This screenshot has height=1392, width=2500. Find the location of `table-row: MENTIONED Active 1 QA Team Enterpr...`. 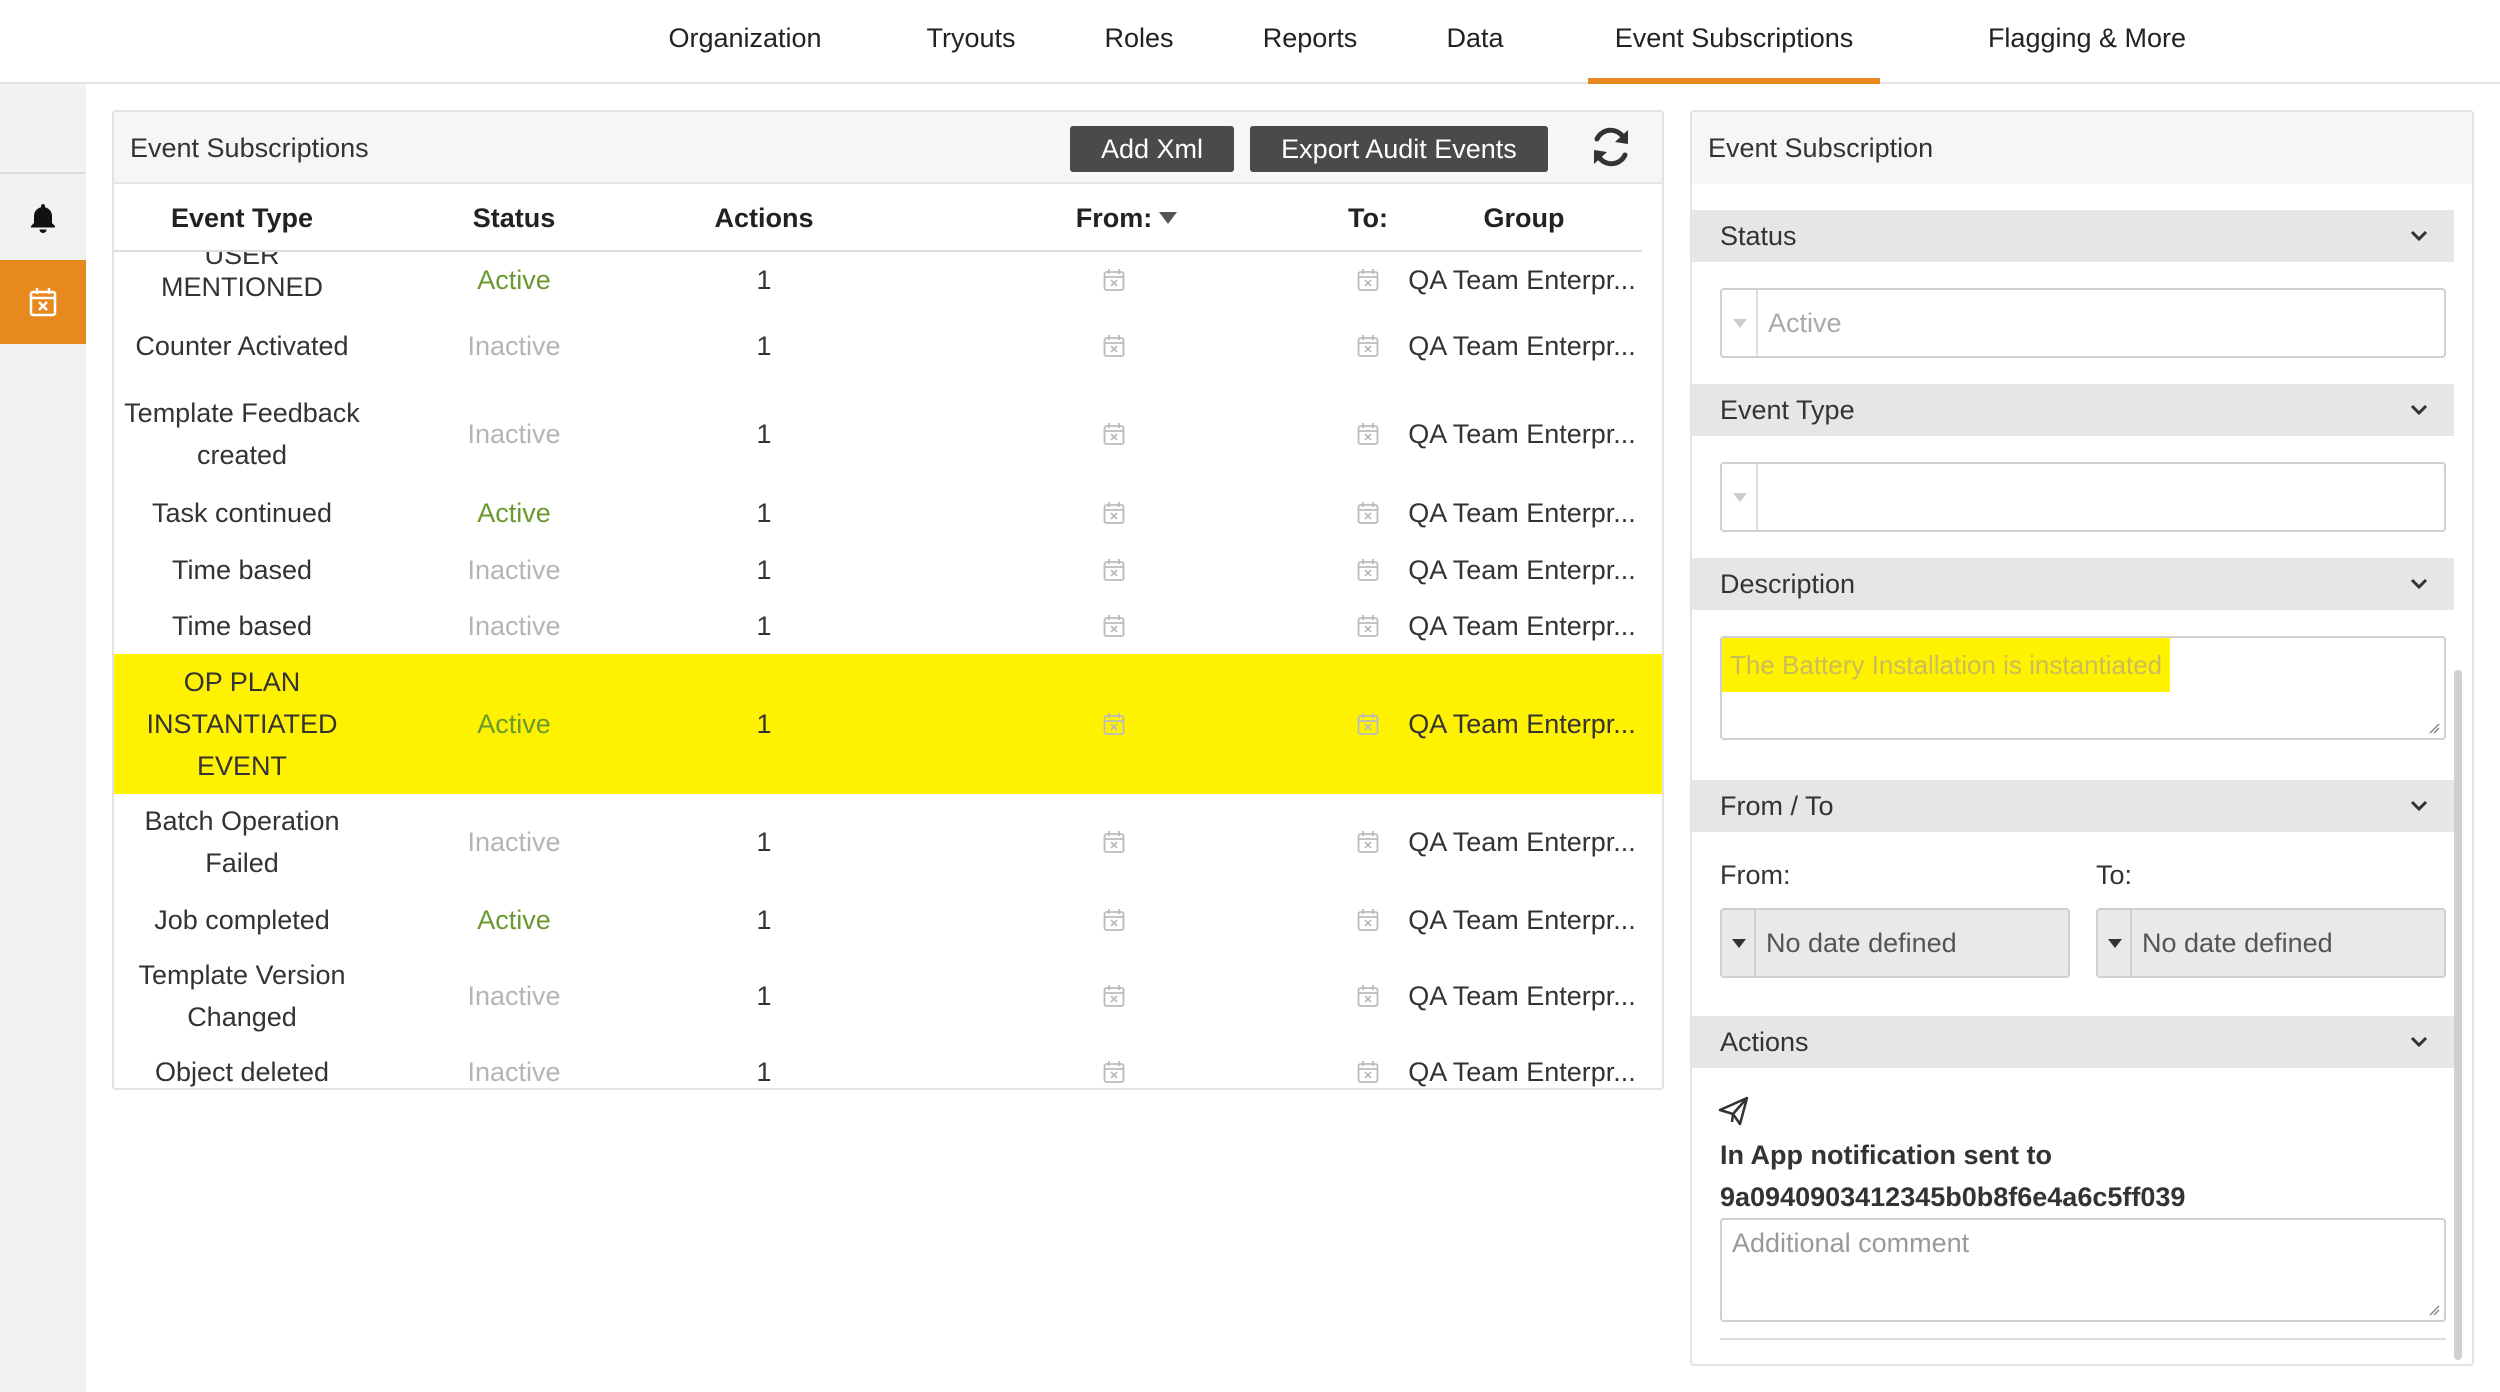

table-row: MENTIONED Active 1 QA Team Enterpr... is located at coordinates (888, 280).